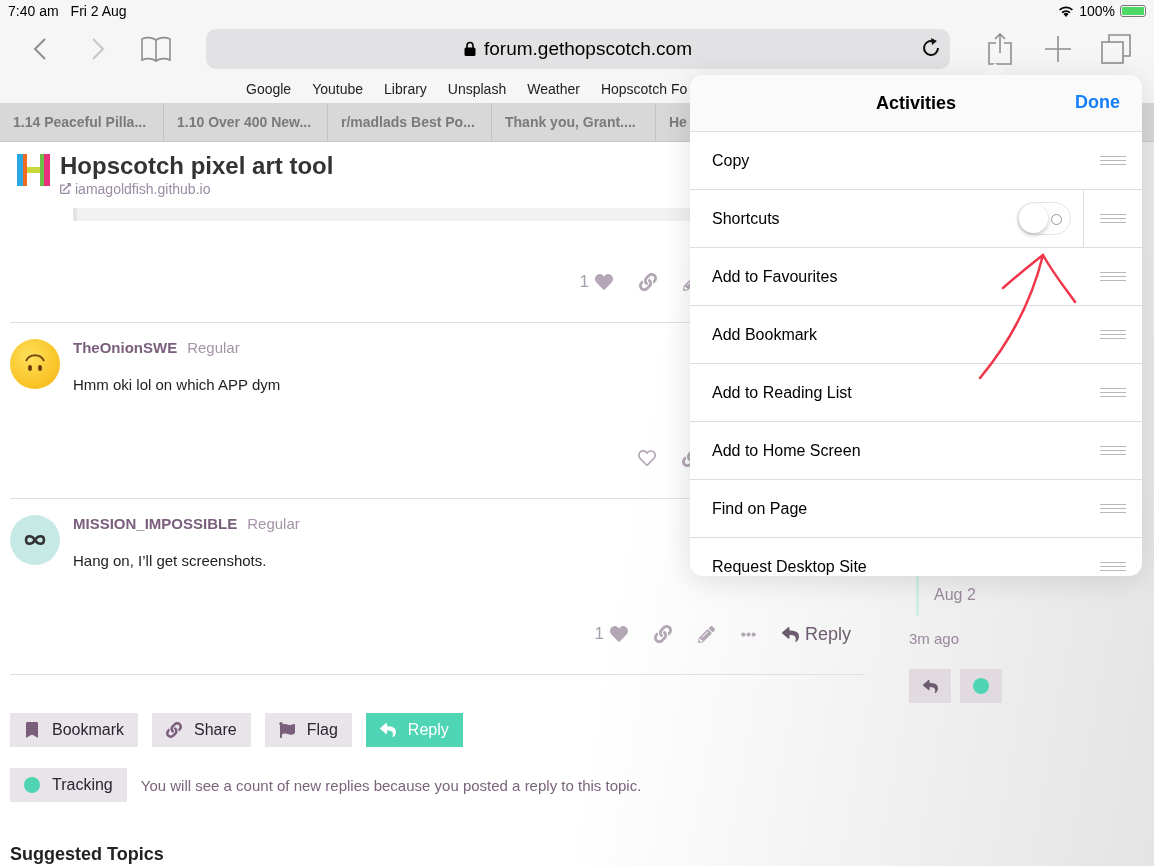 Image resolution: width=1154 pixels, height=866 pixels. What do you see at coordinates (816, 634) in the screenshot?
I see `reply-link: Reply` at bounding box center [816, 634].